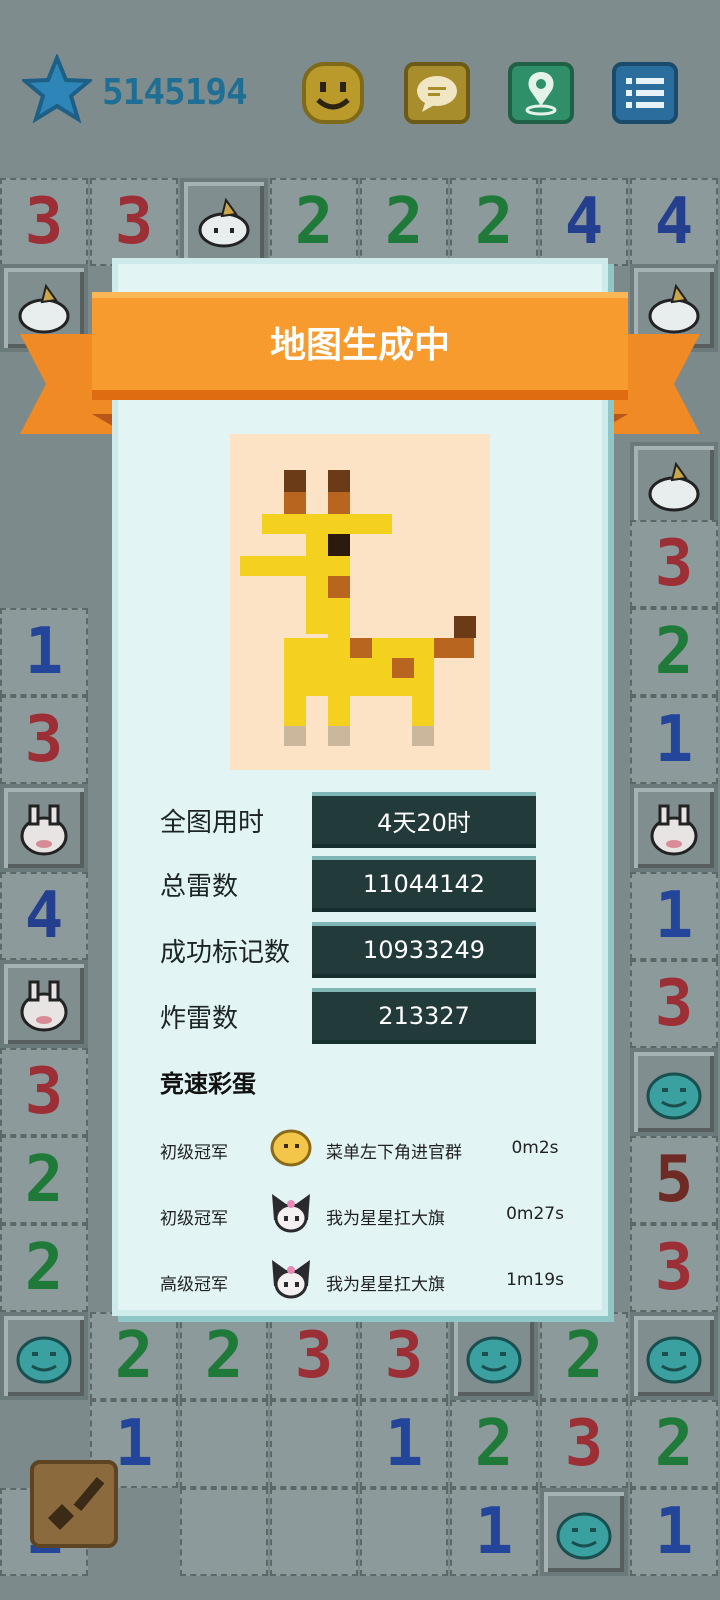 This screenshot has height=1600, width=720. Describe the element at coordinates (424, 1016) in the screenshot. I see `stat-value-exploded: 213327` at that location.